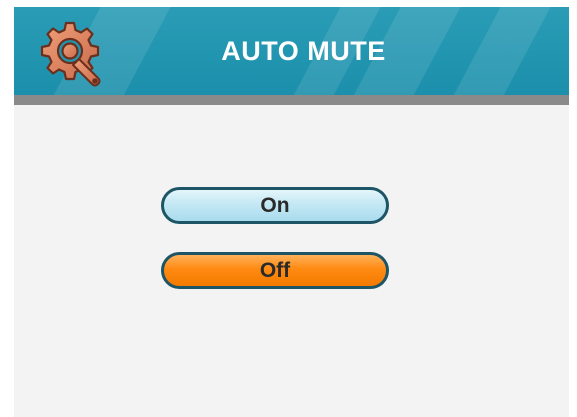 Image resolution: width=577 pixels, height=417 pixels. I want to click on on-button: On, so click(275, 205).